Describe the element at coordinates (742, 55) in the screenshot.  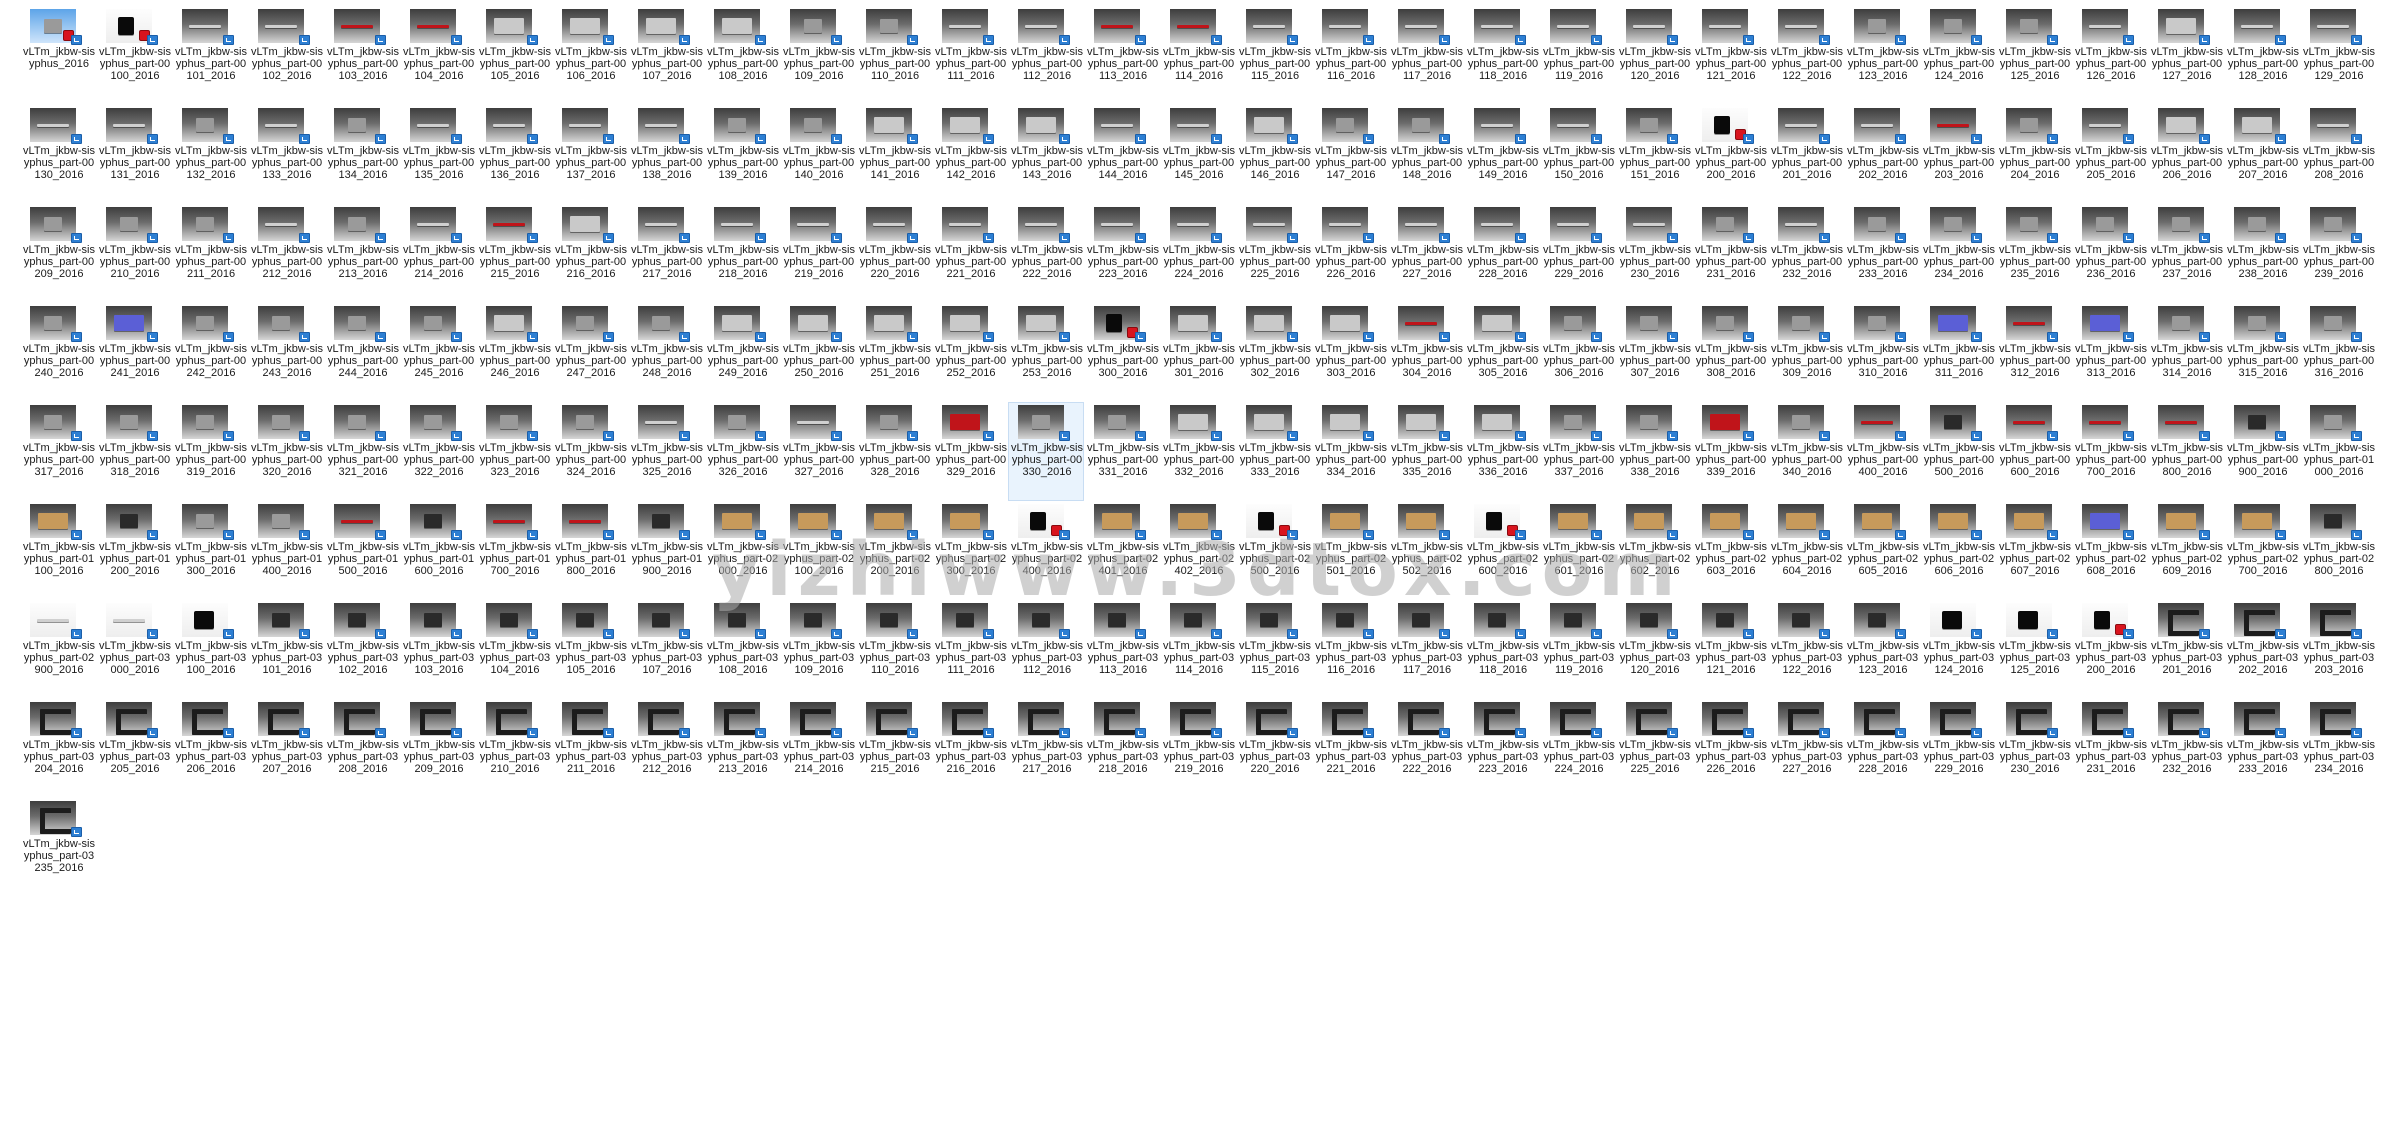
I see `file-item: vLTm_jkbw-sisyphus_part-00108_2016` at that location.